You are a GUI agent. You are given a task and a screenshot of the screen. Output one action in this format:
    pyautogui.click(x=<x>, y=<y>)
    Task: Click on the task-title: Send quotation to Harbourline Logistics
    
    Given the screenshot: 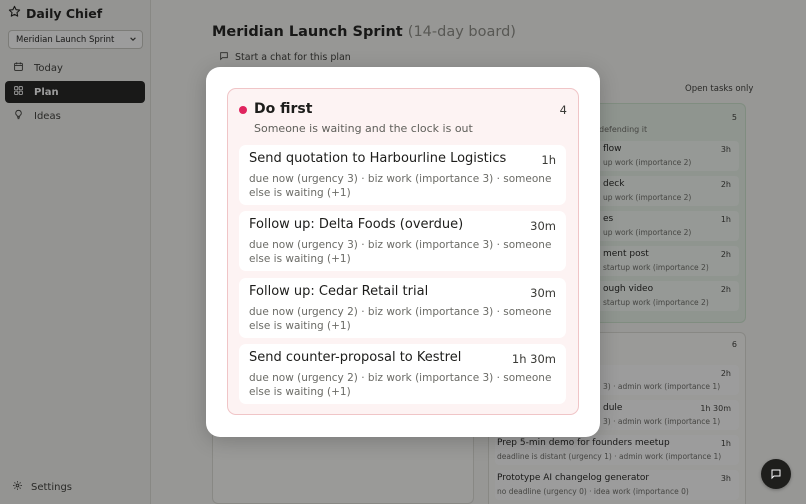 What is the action you would take?
    pyautogui.click(x=378, y=158)
    